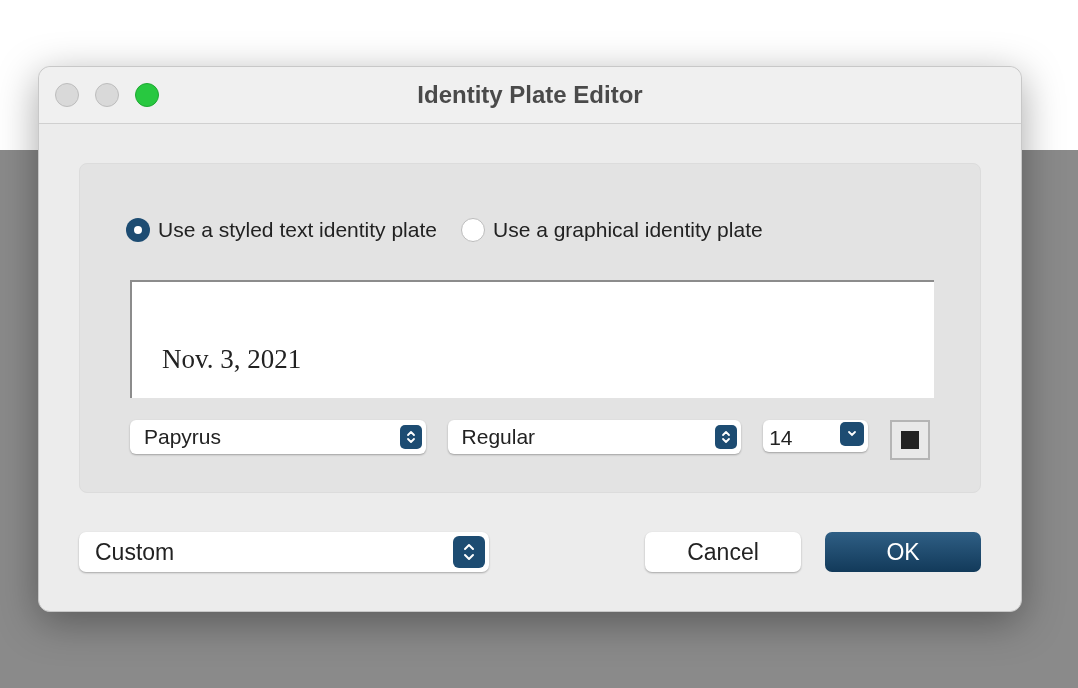  Describe the element at coordinates (594, 436) in the screenshot. I see `font-style-popup: Regular` at that location.